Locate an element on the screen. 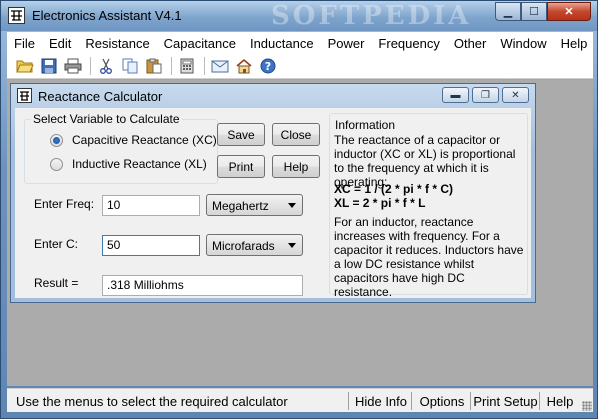  info-heading: Information is located at coordinates (365, 125).